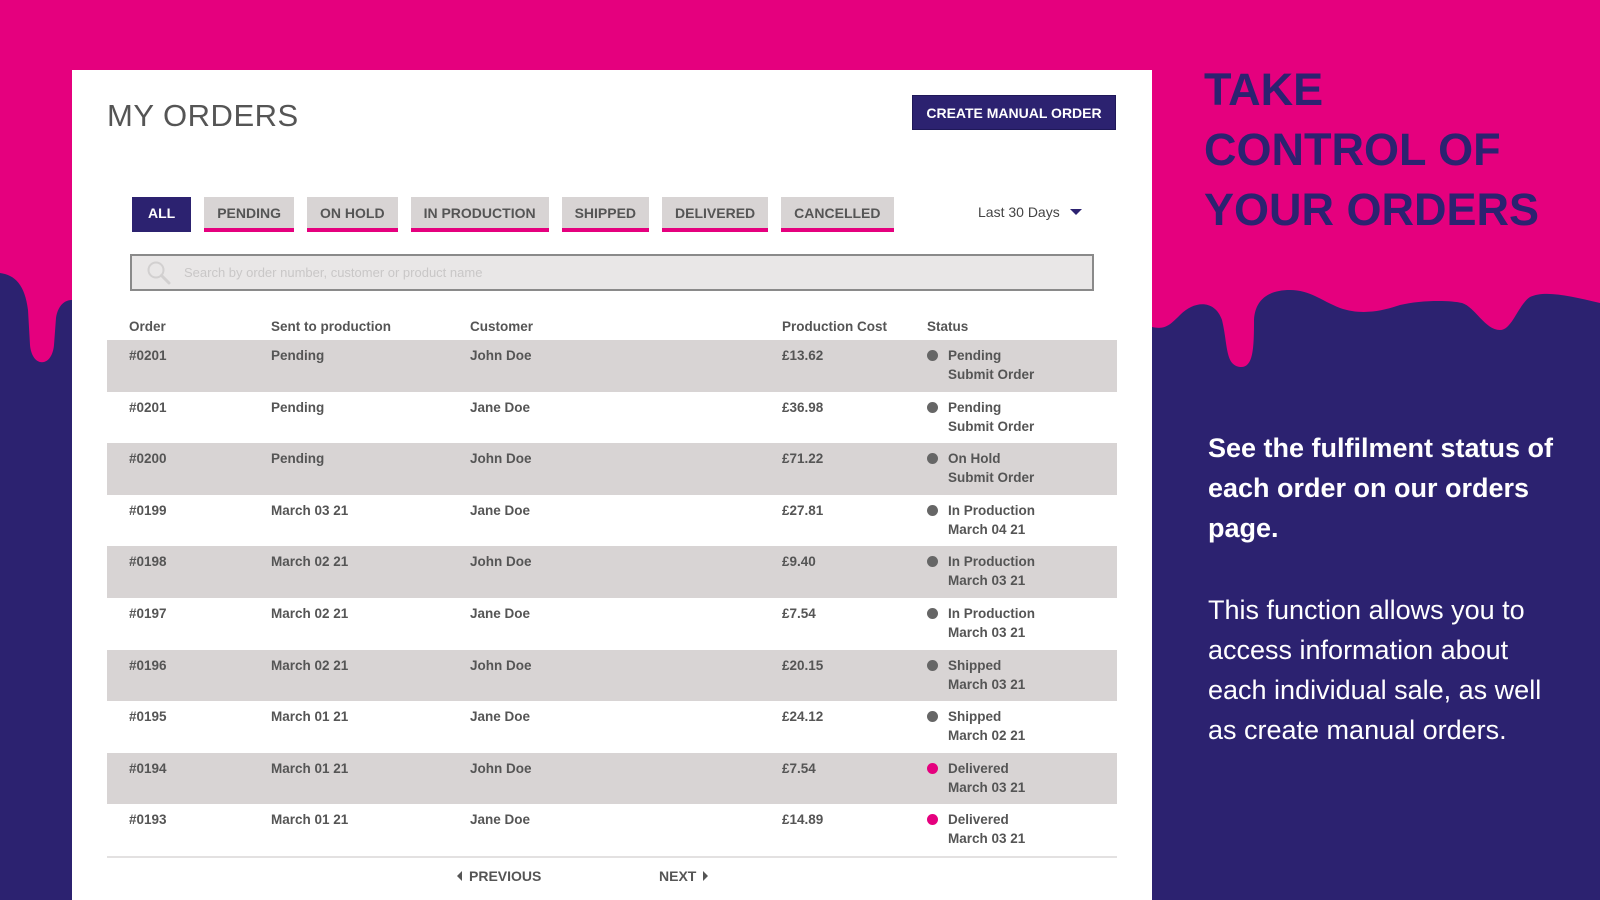  I want to click on tab-in-production: IN PRODUCTION, so click(479, 214).